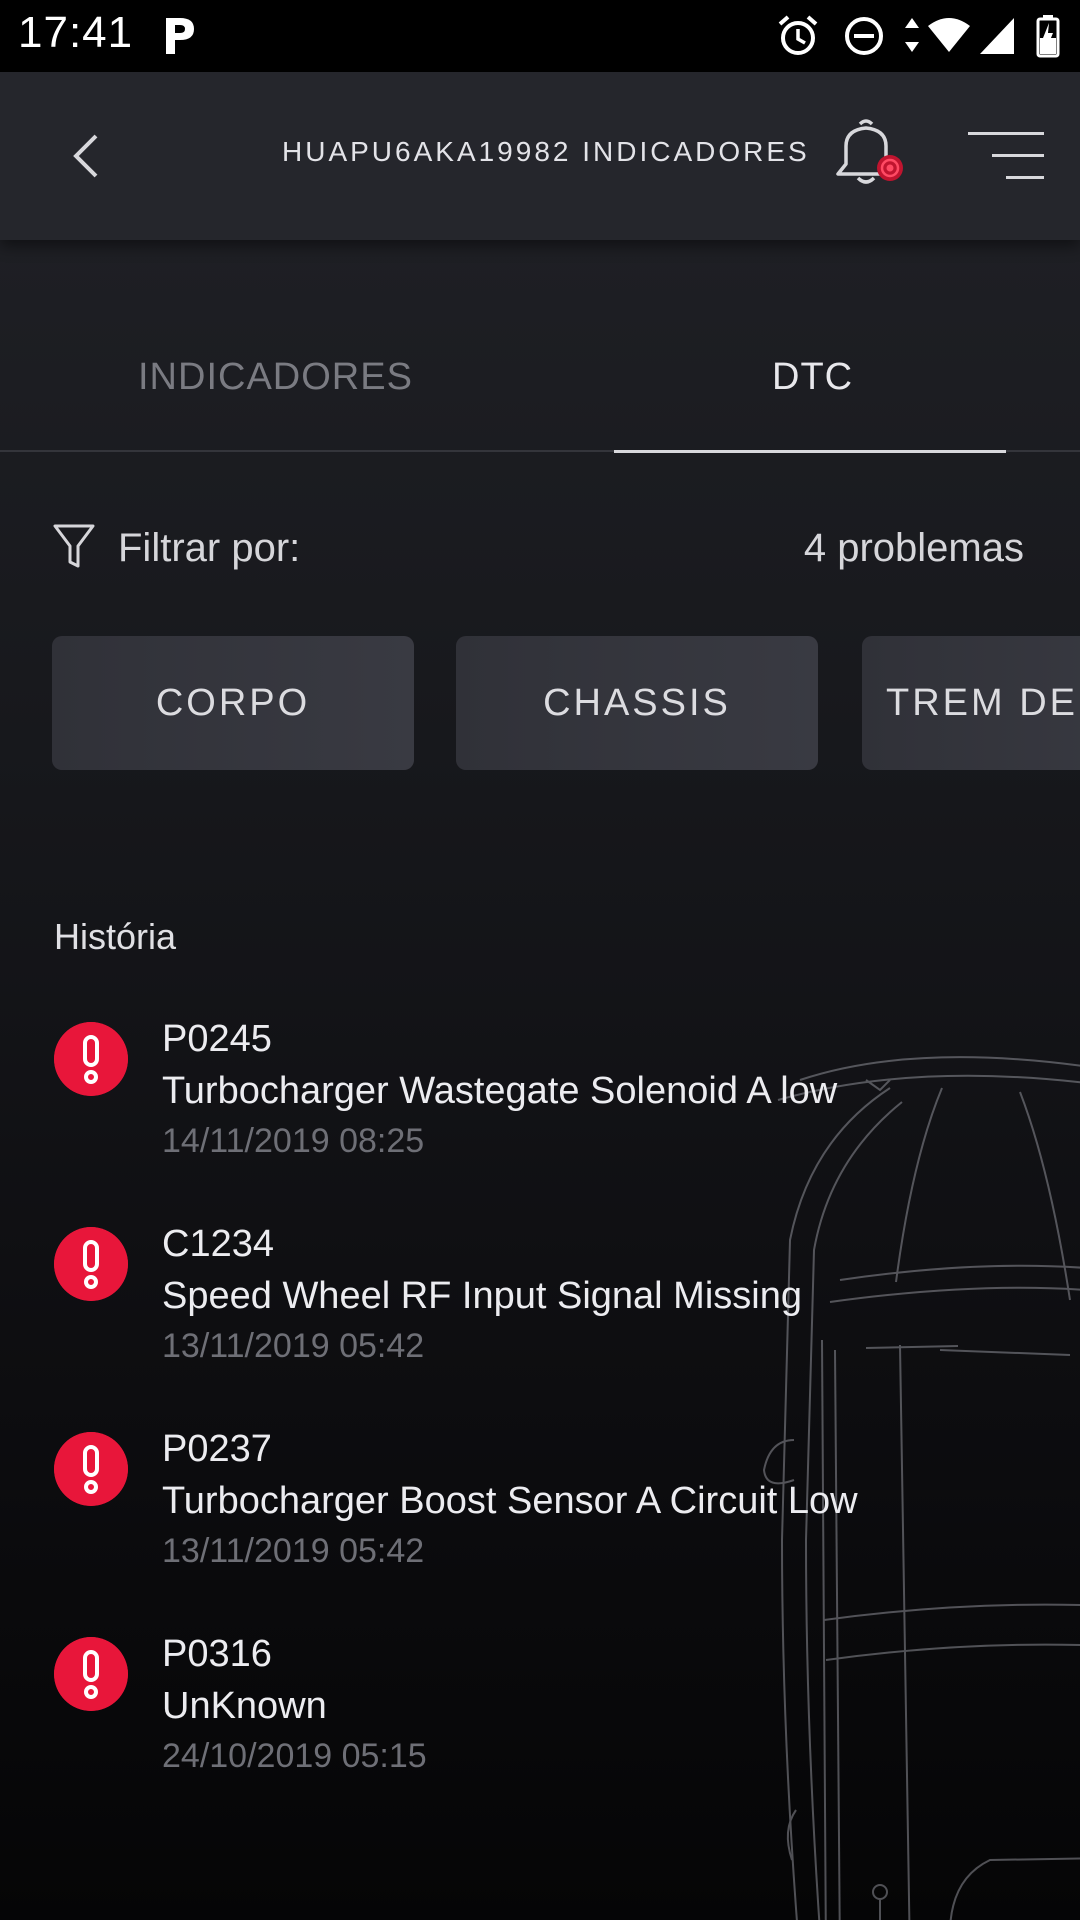 The image size is (1080, 1920). Describe the element at coordinates (949, 35) in the screenshot. I see `wifi-icon` at that location.